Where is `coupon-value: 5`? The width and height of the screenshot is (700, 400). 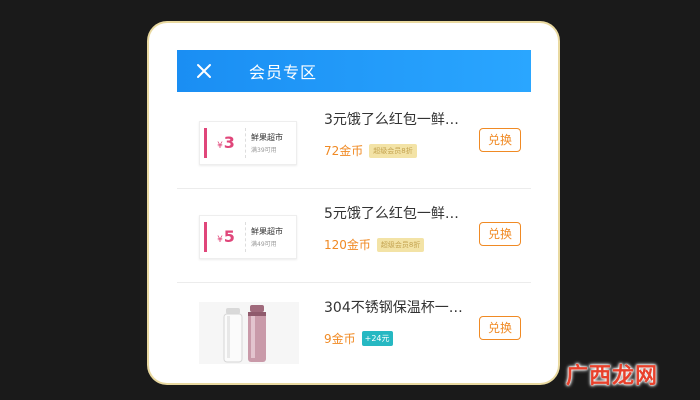 coupon-value: 5 is located at coordinates (229, 236).